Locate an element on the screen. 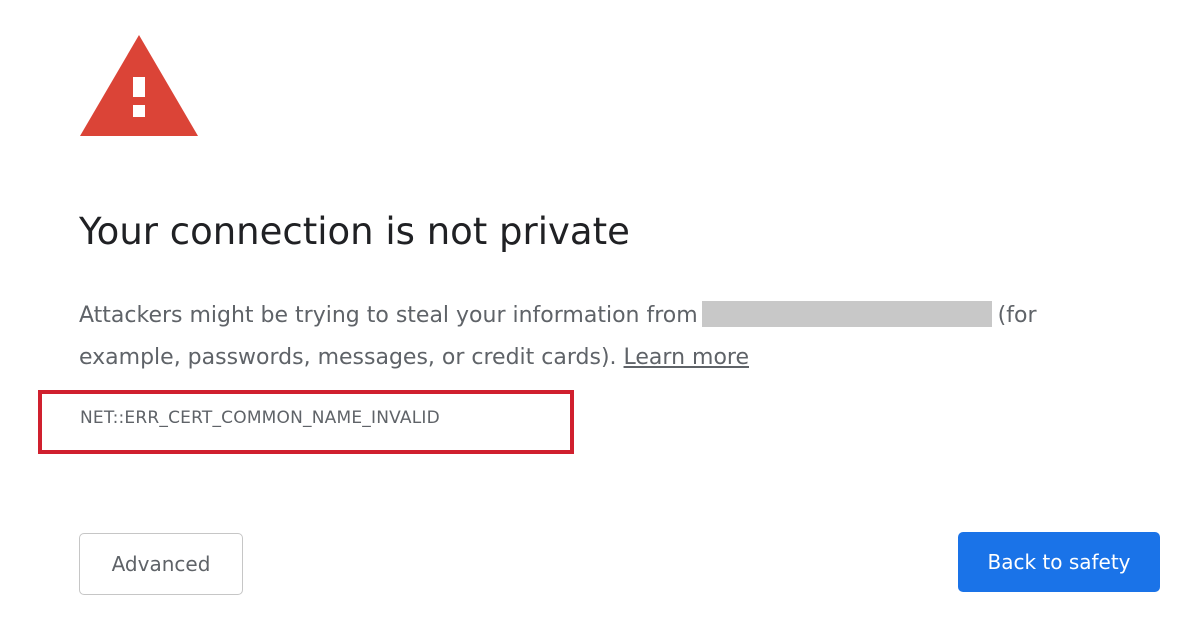 The height and width of the screenshot is (628, 1196). error-code: NET::ERR_CERT_COMMON_NAME_INVALID is located at coordinates (260, 418).